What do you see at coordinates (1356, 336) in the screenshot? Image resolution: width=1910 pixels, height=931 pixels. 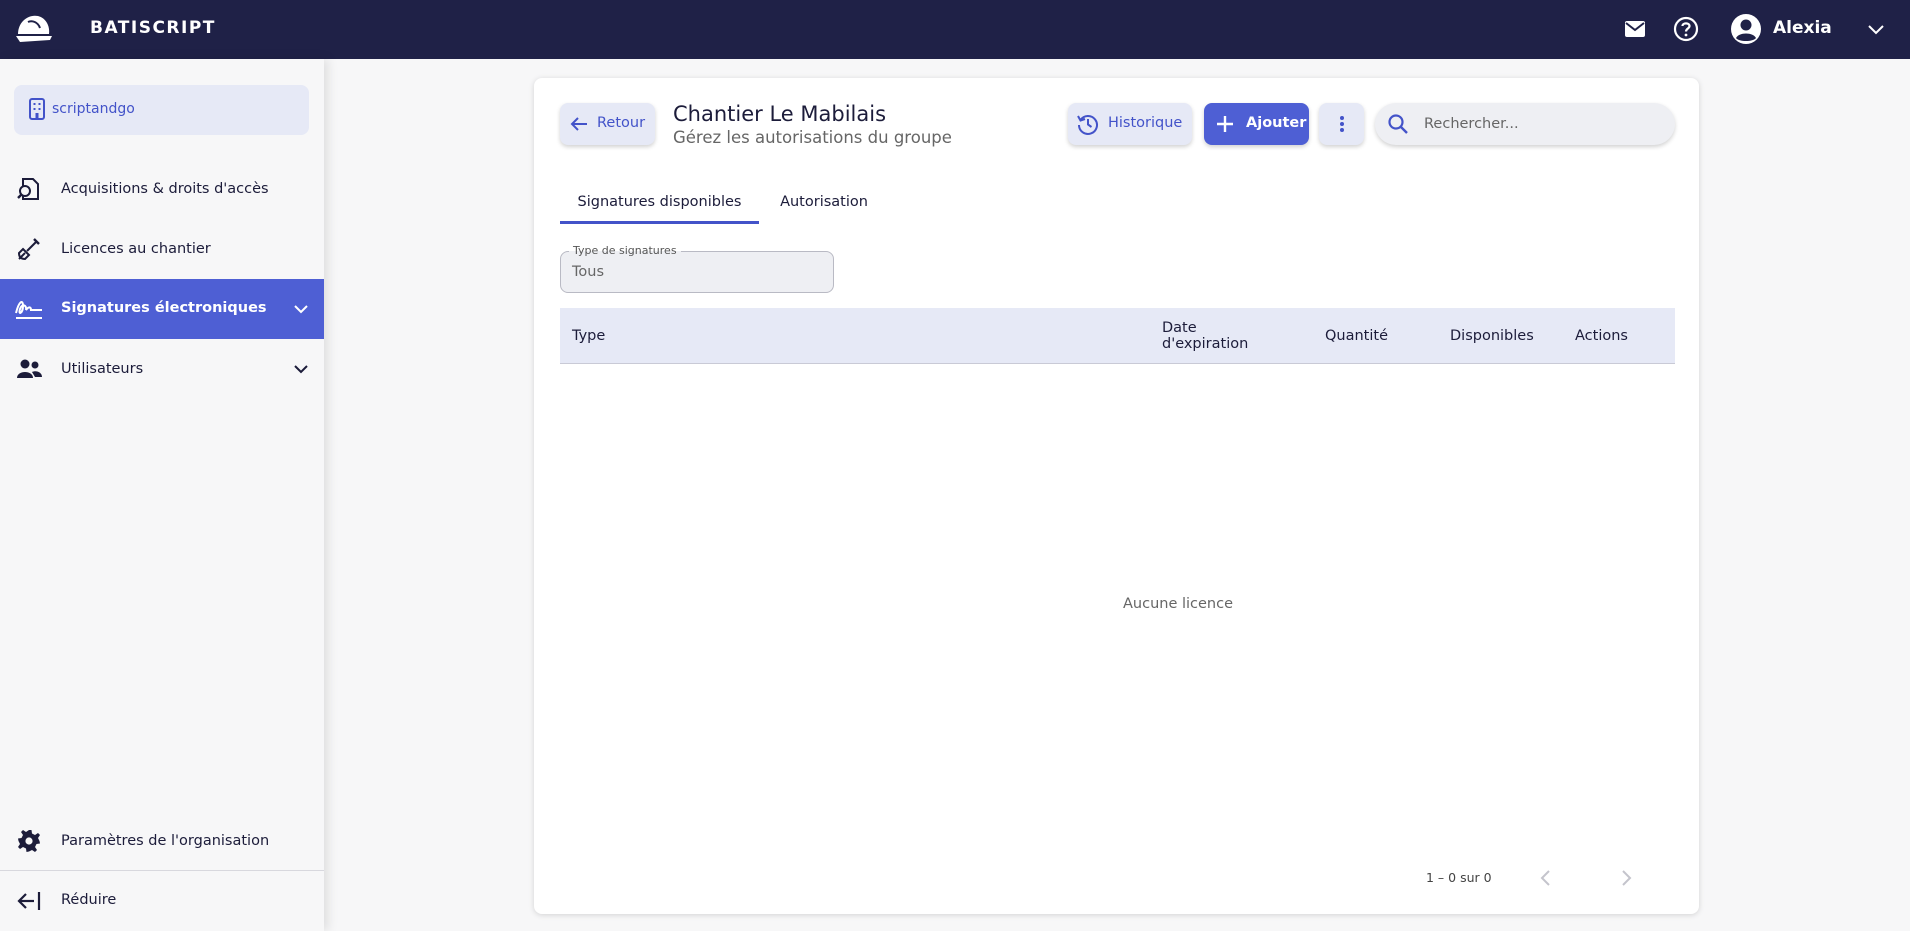 I see `column-header-quantite: Quantité` at bounding box center [1356, 336].